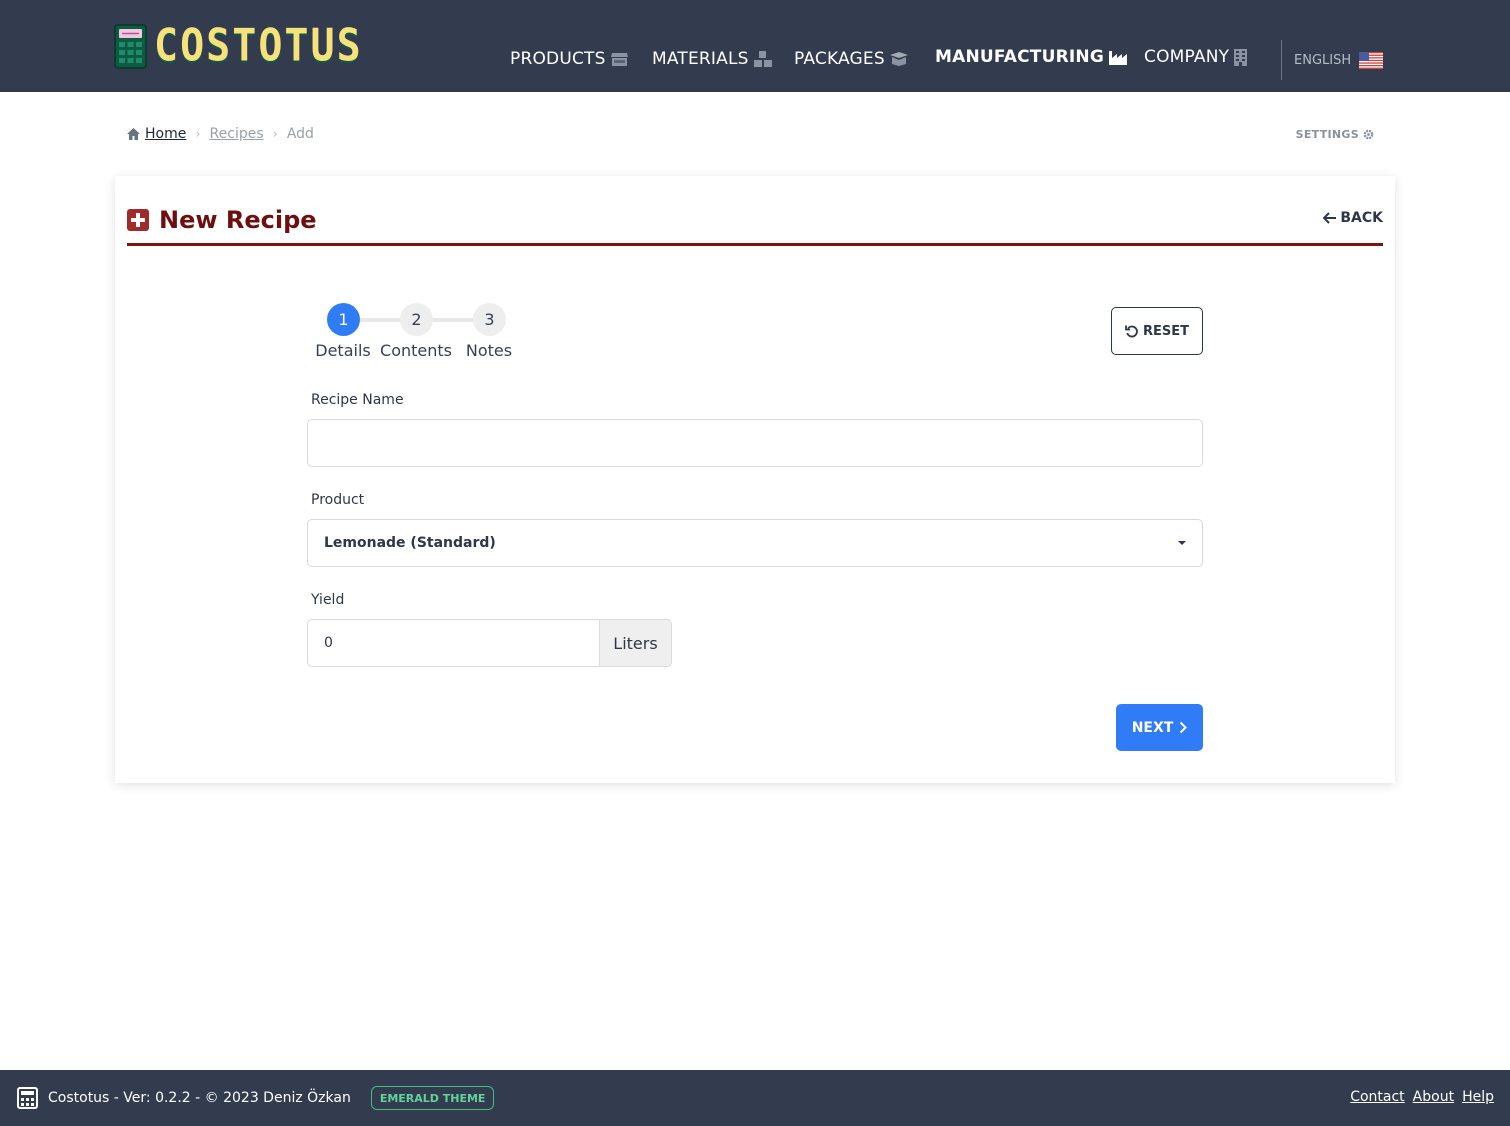  I want to click on nav-packages: PACKAGES, so click(851, 59).